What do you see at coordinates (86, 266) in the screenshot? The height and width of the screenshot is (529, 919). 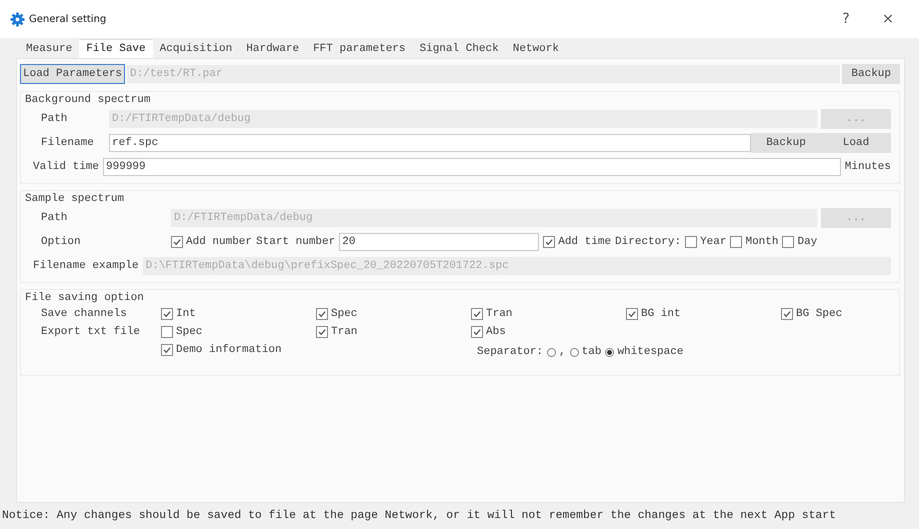 I see `field-label: Filename example` at bounding box center [86, 266].